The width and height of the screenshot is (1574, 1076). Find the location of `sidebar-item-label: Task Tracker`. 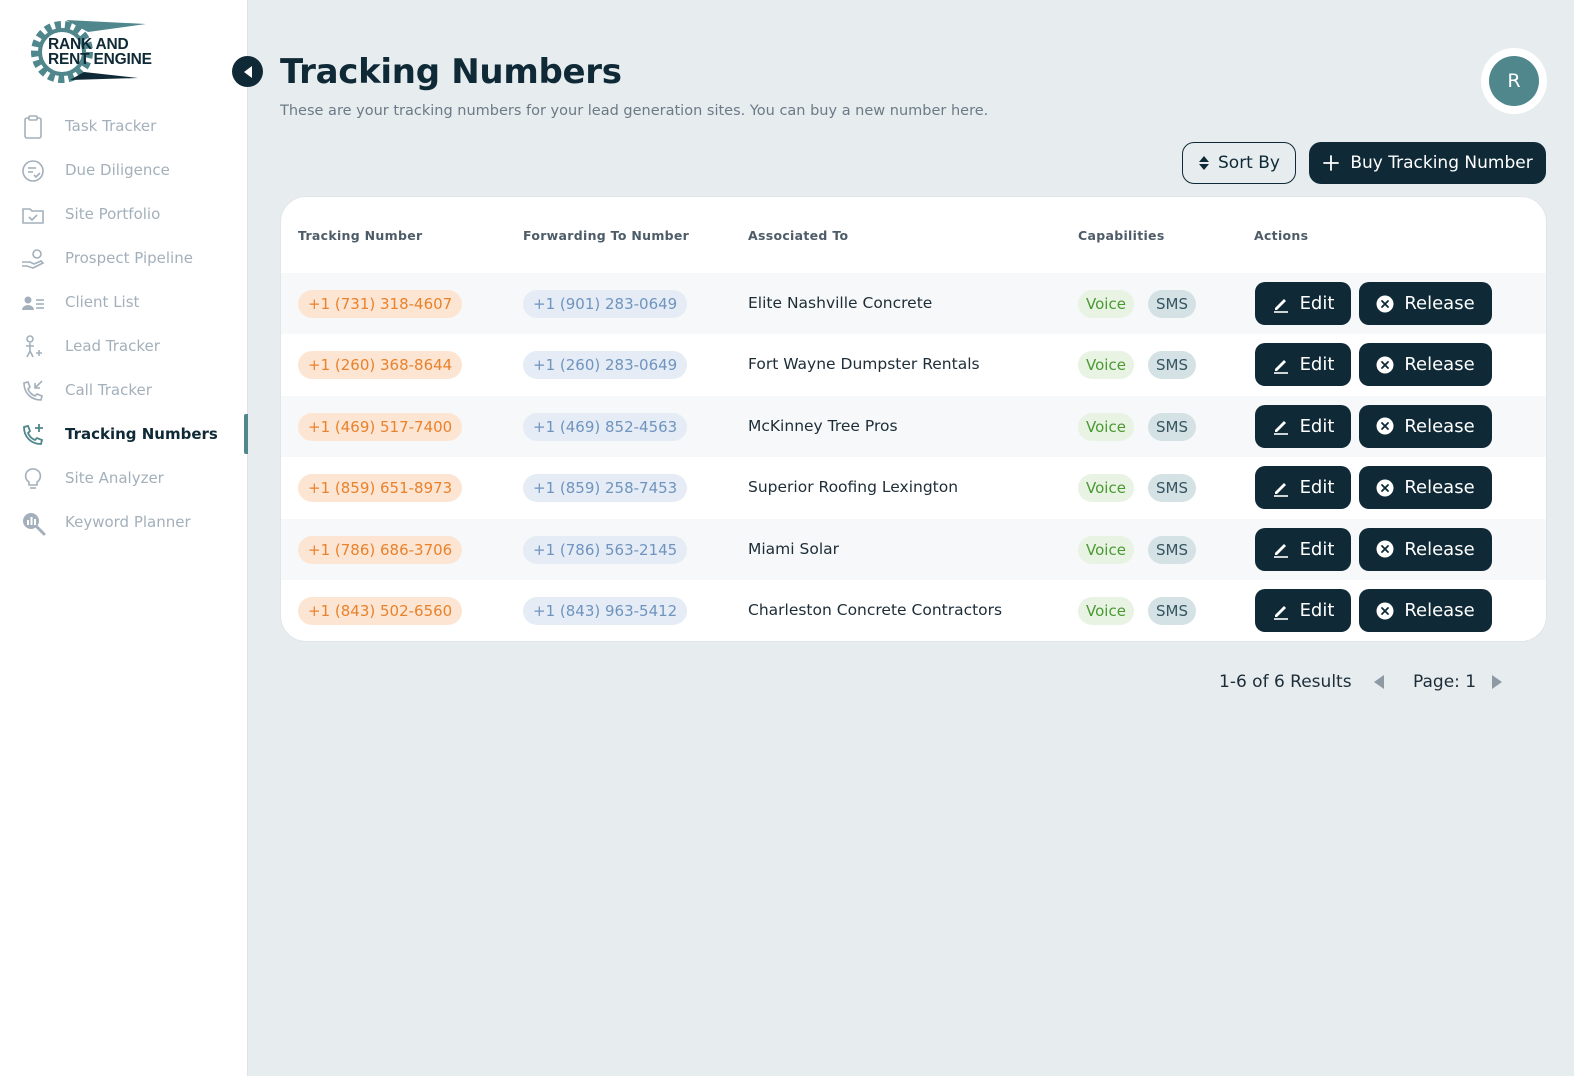

sidebar-item-label: Task Tracker is located at coordinates (111, 126).